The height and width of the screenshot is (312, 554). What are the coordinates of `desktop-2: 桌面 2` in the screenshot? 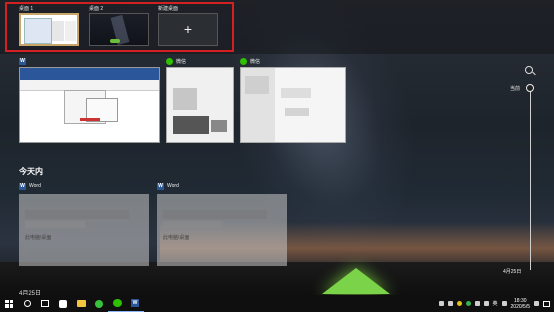 It's located at (119, 25).